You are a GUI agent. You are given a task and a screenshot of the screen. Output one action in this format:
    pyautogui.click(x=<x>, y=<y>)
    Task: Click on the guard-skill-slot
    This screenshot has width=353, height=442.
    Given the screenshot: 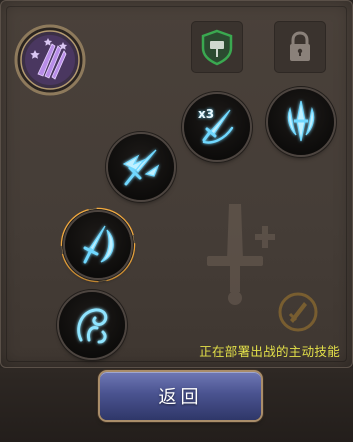 What is the action you would take?
    pyautogui.click(x=217, y=47)
    